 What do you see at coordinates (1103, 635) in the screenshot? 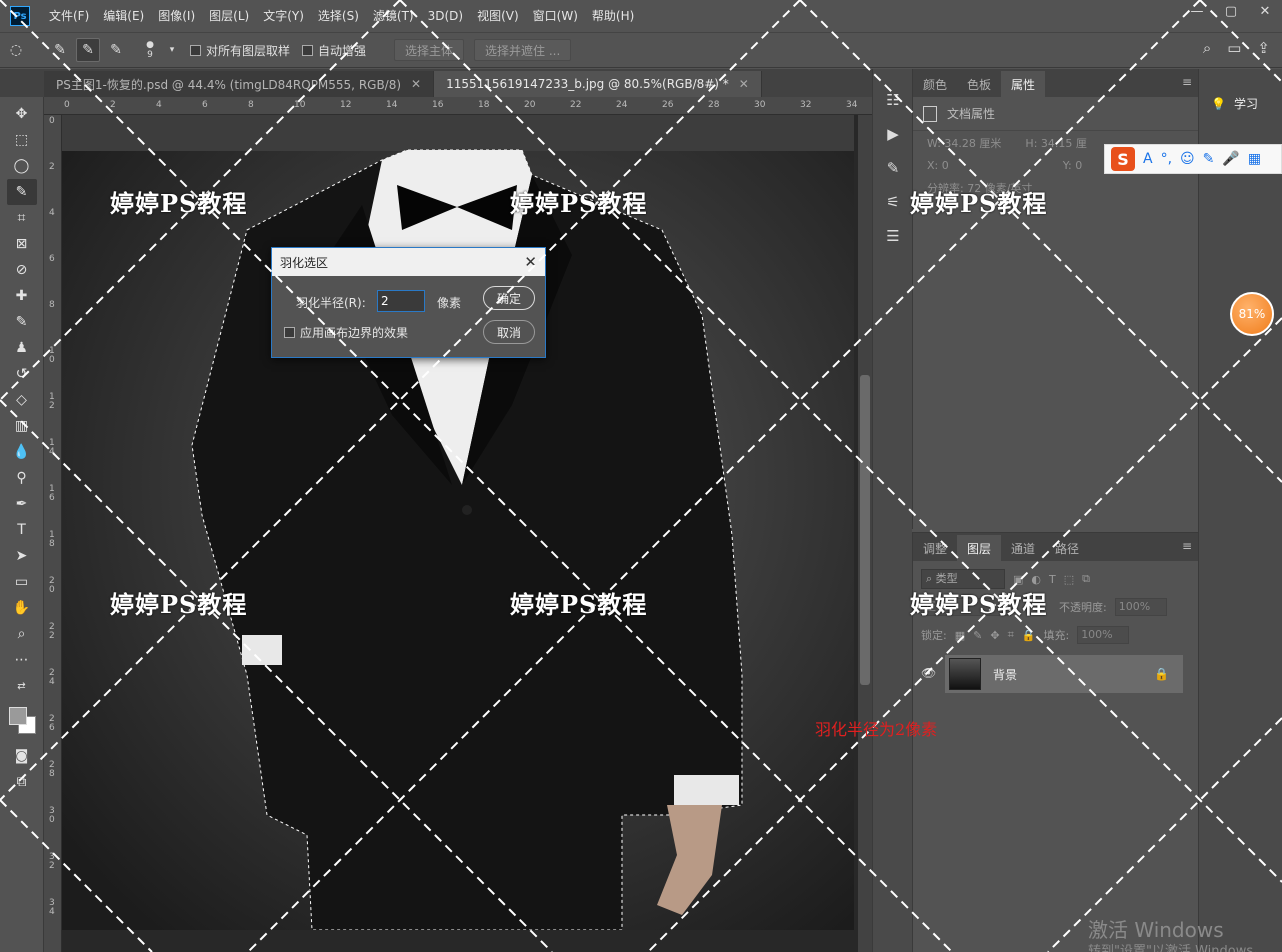
I see `fill-field: 100%` at bounding box center [1103, 635].